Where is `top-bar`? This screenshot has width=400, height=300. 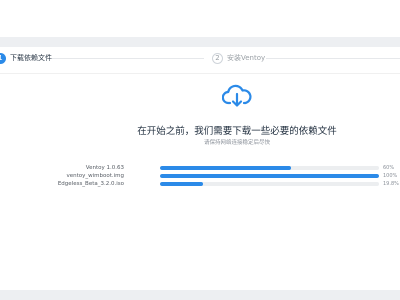 top-bar is located at coordinates (200, 18).